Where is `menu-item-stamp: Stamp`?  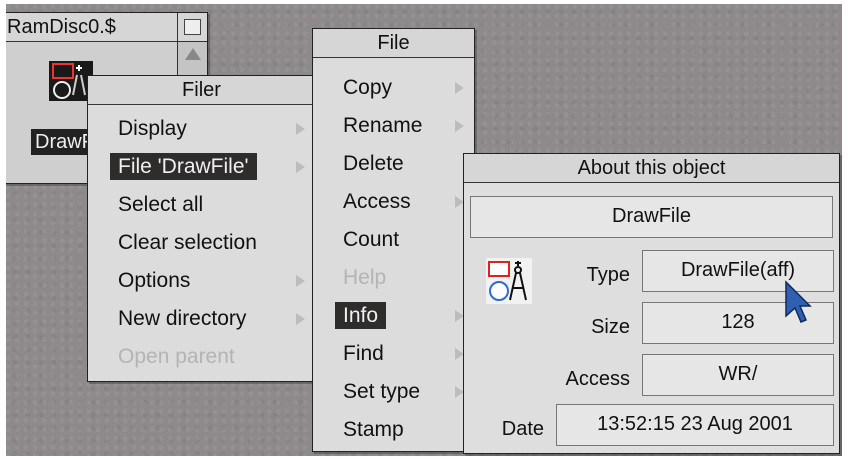 menu-item-stamp: Stamp is located at coordinates (393, 430).